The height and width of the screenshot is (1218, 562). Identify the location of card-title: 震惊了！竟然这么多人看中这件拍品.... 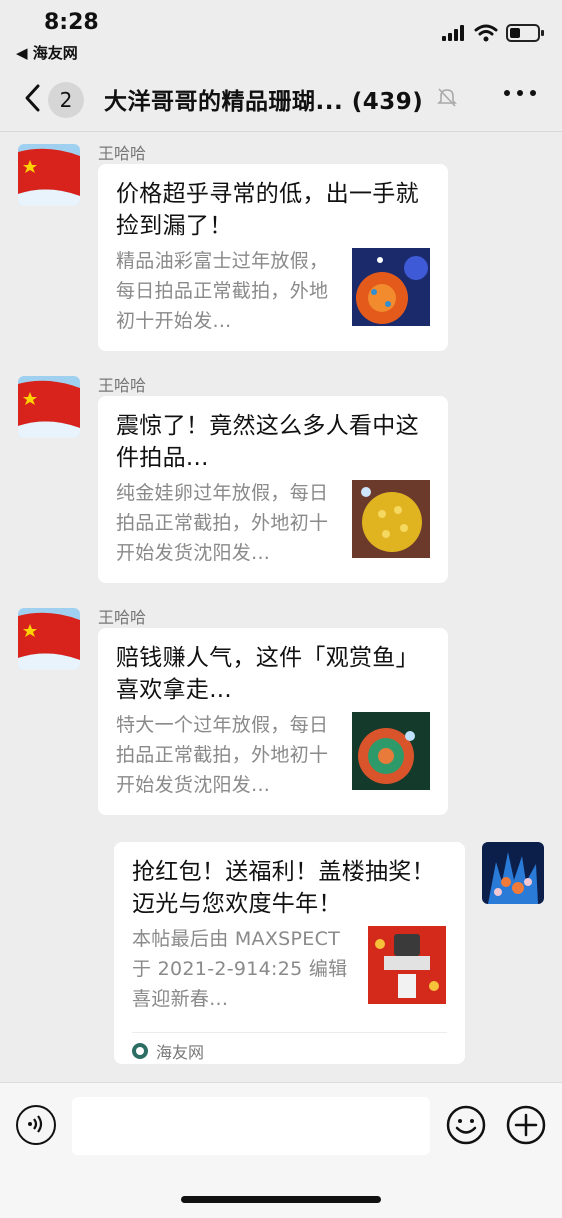
(267, 442).